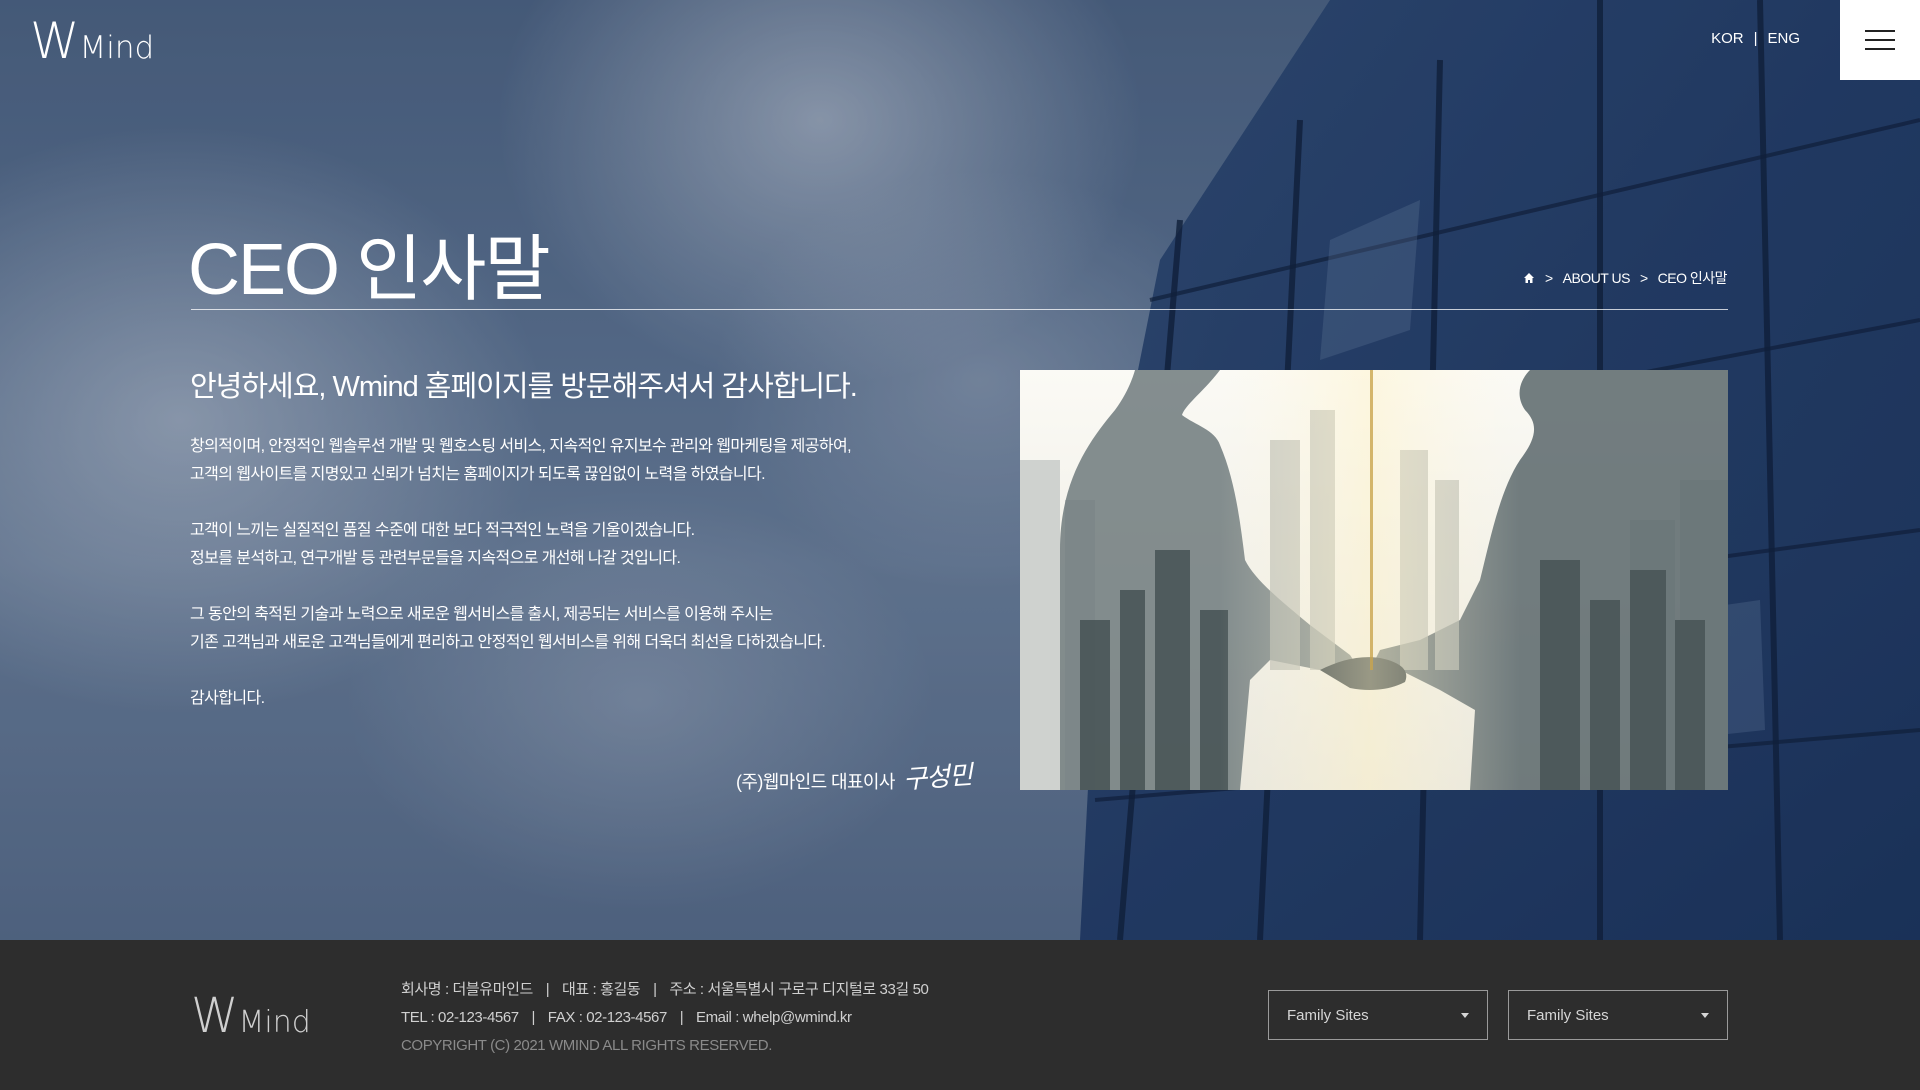 The width and height of the screenshot is (1920, 1090). I want to click on company-address: 주소 : 서울특별시 구로구 디지털로 33길 50, so click(799, 989).